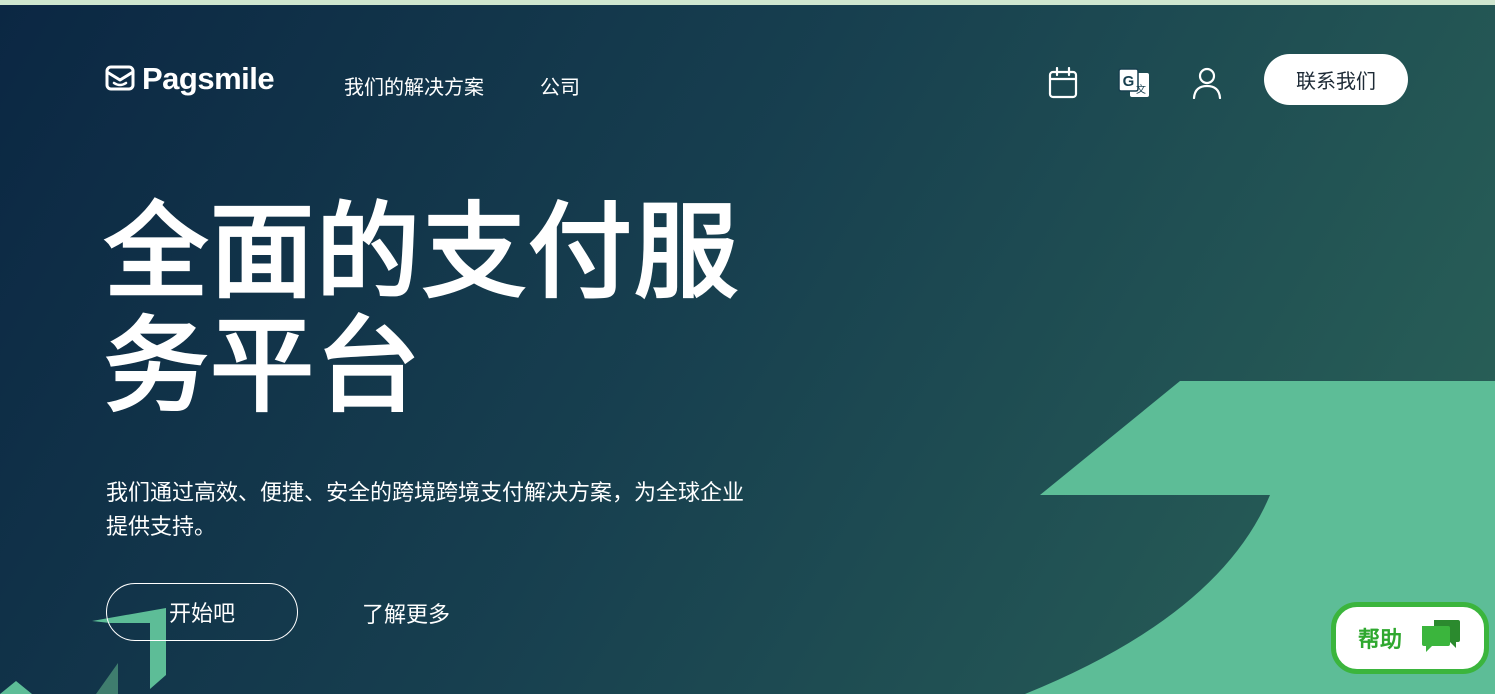 This screenshot has width=1495, height=694. What do you see at coordinates (1379, 640) in the screenshot?
I see `help-label: 帮助` at bounding box center [1379, 640].